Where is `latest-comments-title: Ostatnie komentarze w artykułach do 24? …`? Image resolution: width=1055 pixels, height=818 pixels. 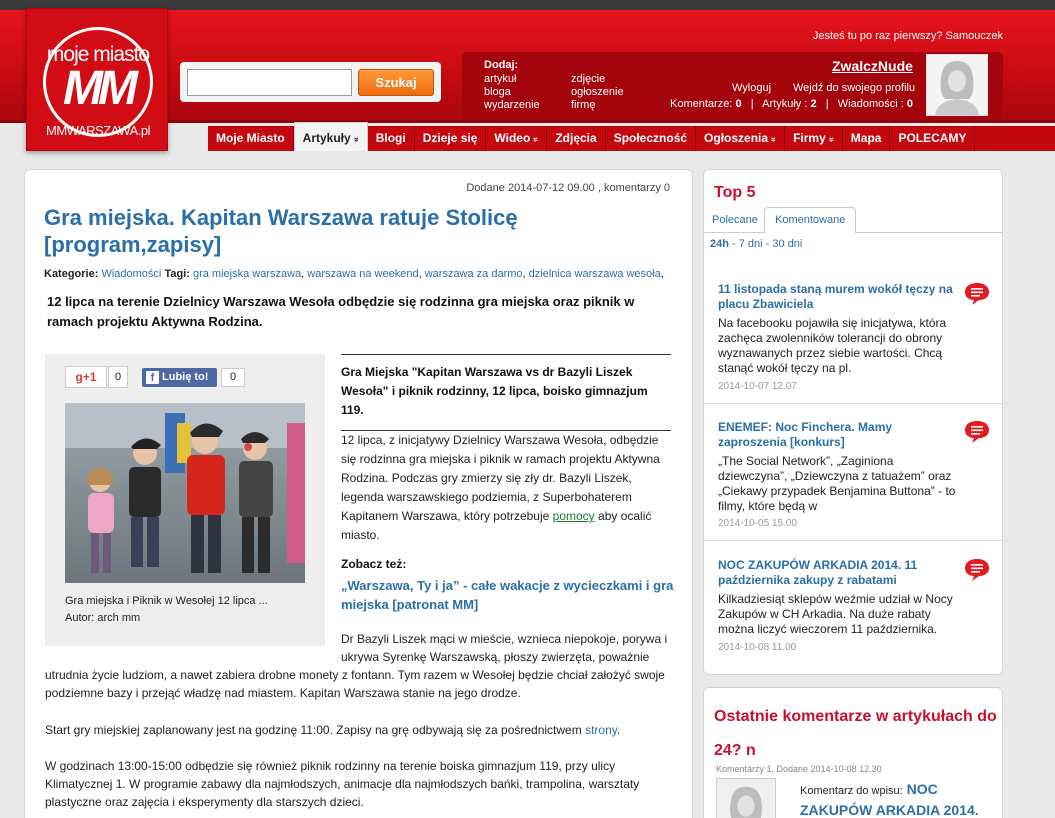 latest-comments-title: Ostatnie komentarze w artykułach do 24? … is located at coordinates (855, 733).